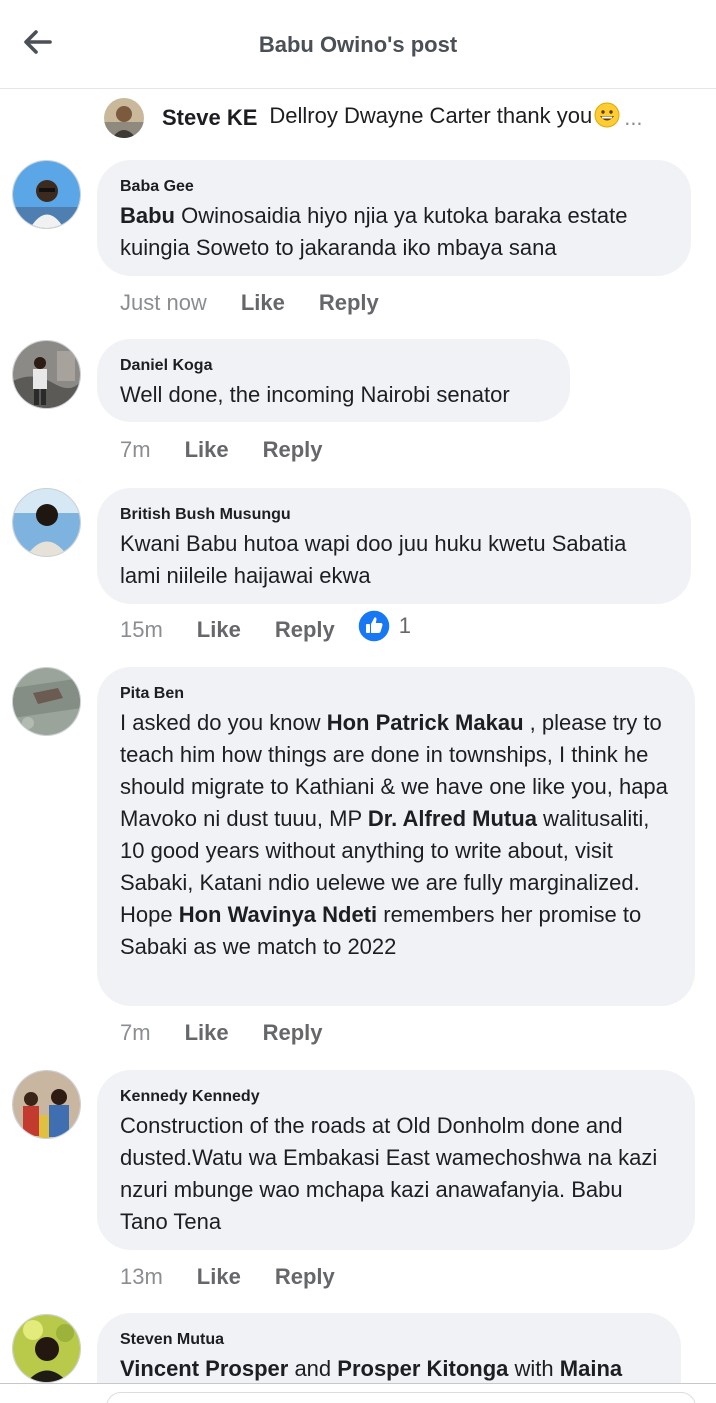 This screenshot has width=716, height=1403. What do you see at coordinates (278, 914) in the screenshot?
I see `mention: Hon Wavinya Ndeti` at bounding box center [278, 914].